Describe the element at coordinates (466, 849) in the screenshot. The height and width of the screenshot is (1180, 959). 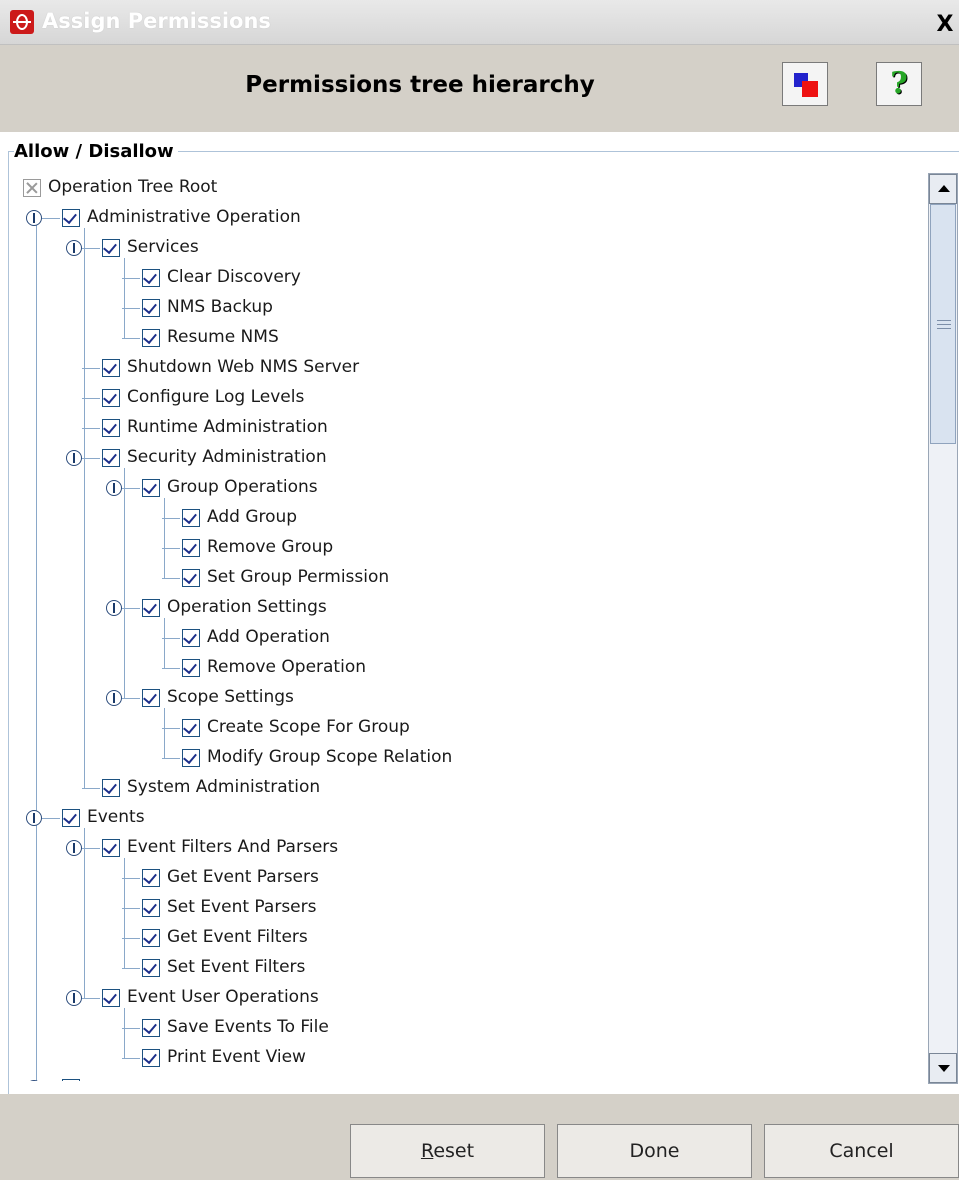
I see `tree-item: Event Filters And Parsers` at that location.